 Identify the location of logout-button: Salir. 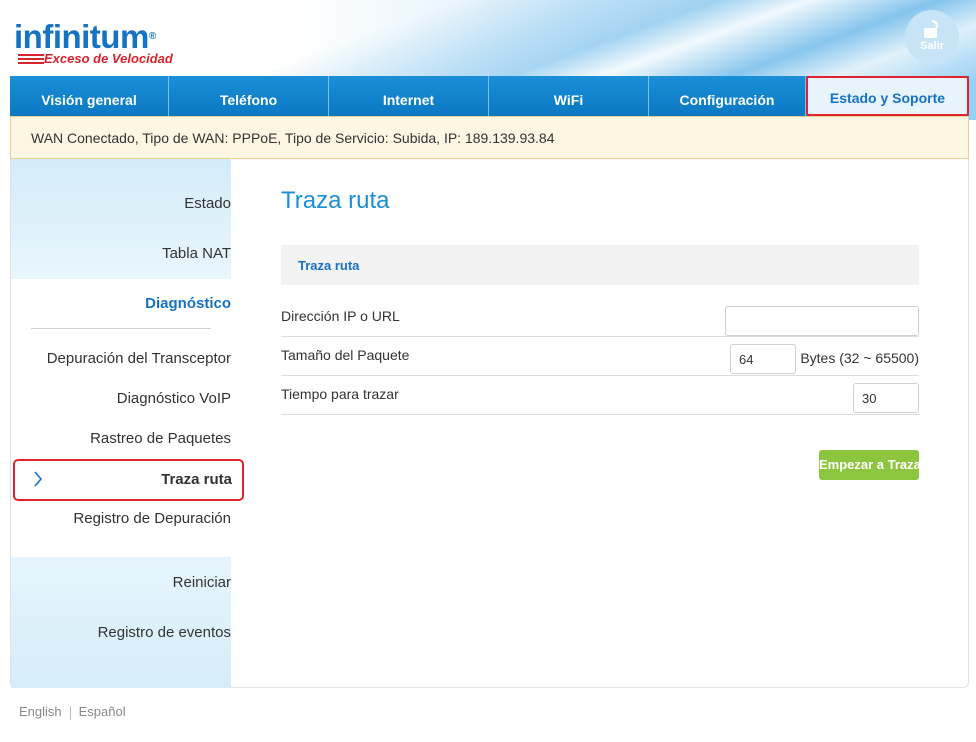
(932, 37).